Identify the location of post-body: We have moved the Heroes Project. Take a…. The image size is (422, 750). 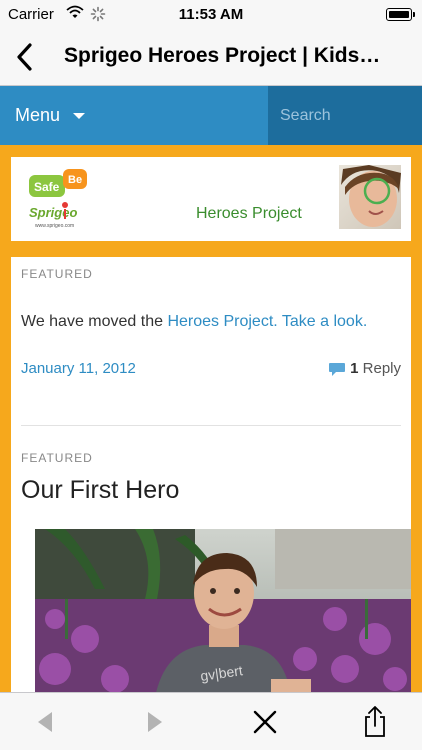
(194, 322).